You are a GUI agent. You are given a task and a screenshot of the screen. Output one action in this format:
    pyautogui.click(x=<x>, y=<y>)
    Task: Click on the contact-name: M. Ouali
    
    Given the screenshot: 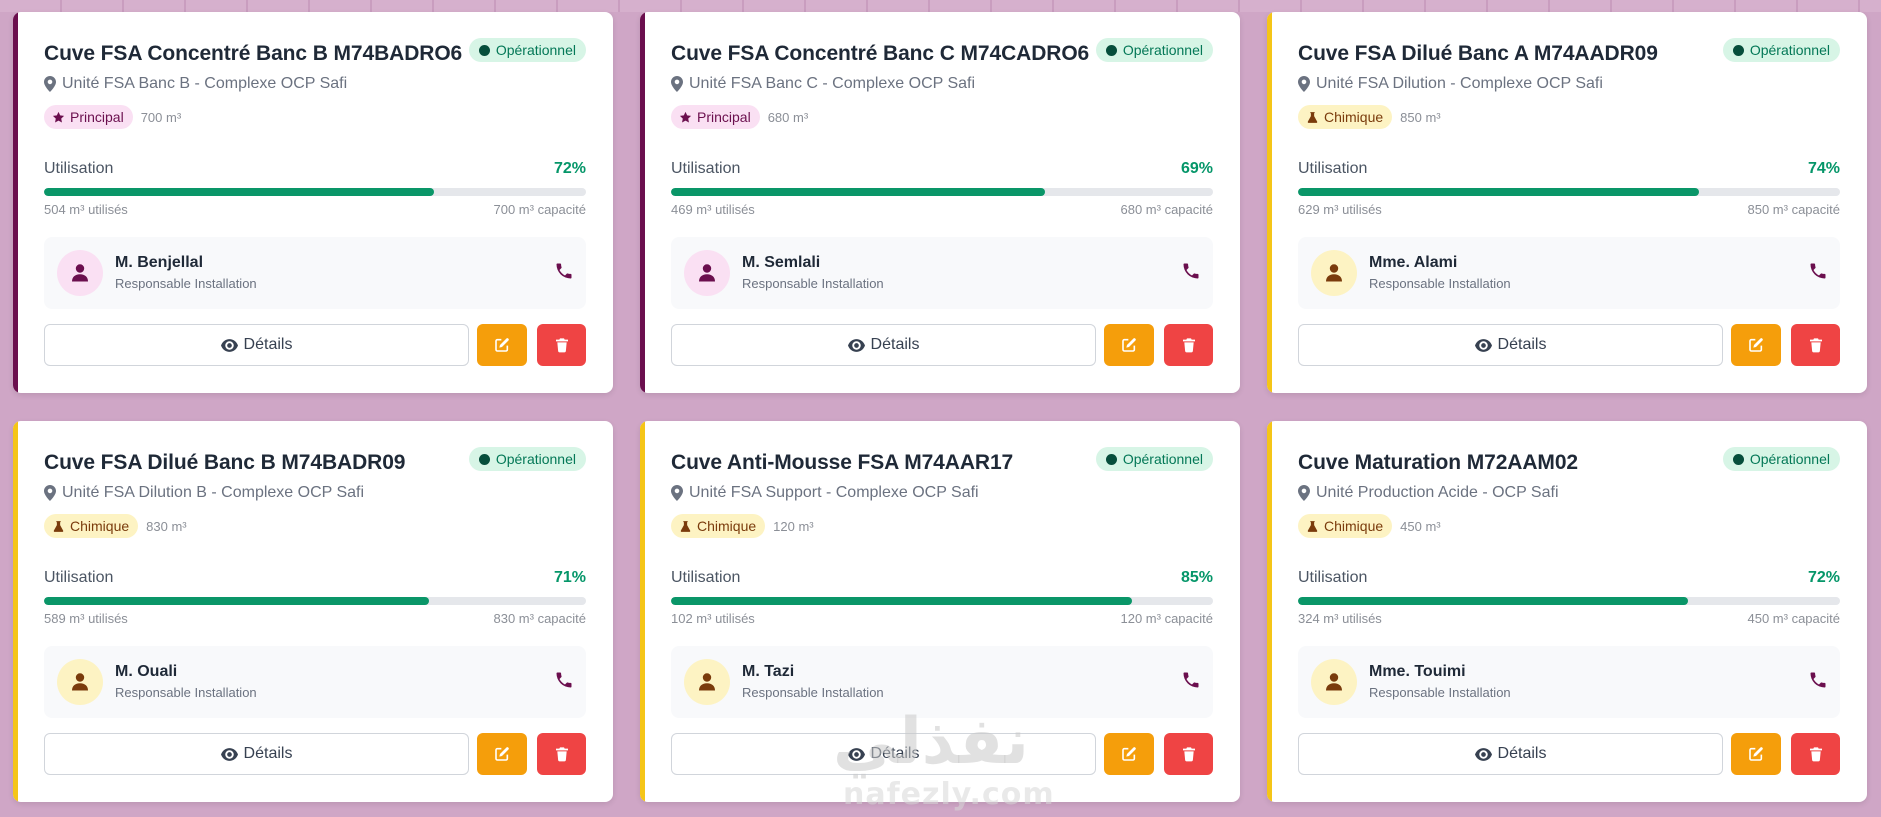 What is the action you would take?
    pyautogui.click(x=146, y=671)
    